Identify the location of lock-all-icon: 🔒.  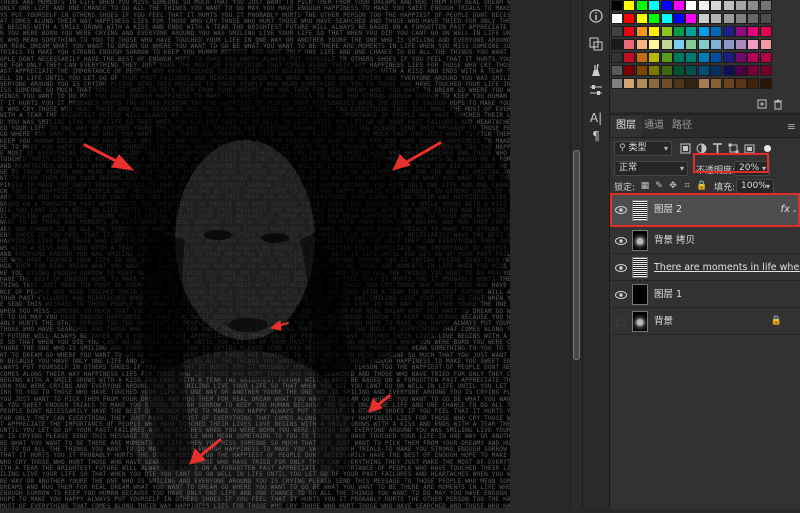
(701, 186).